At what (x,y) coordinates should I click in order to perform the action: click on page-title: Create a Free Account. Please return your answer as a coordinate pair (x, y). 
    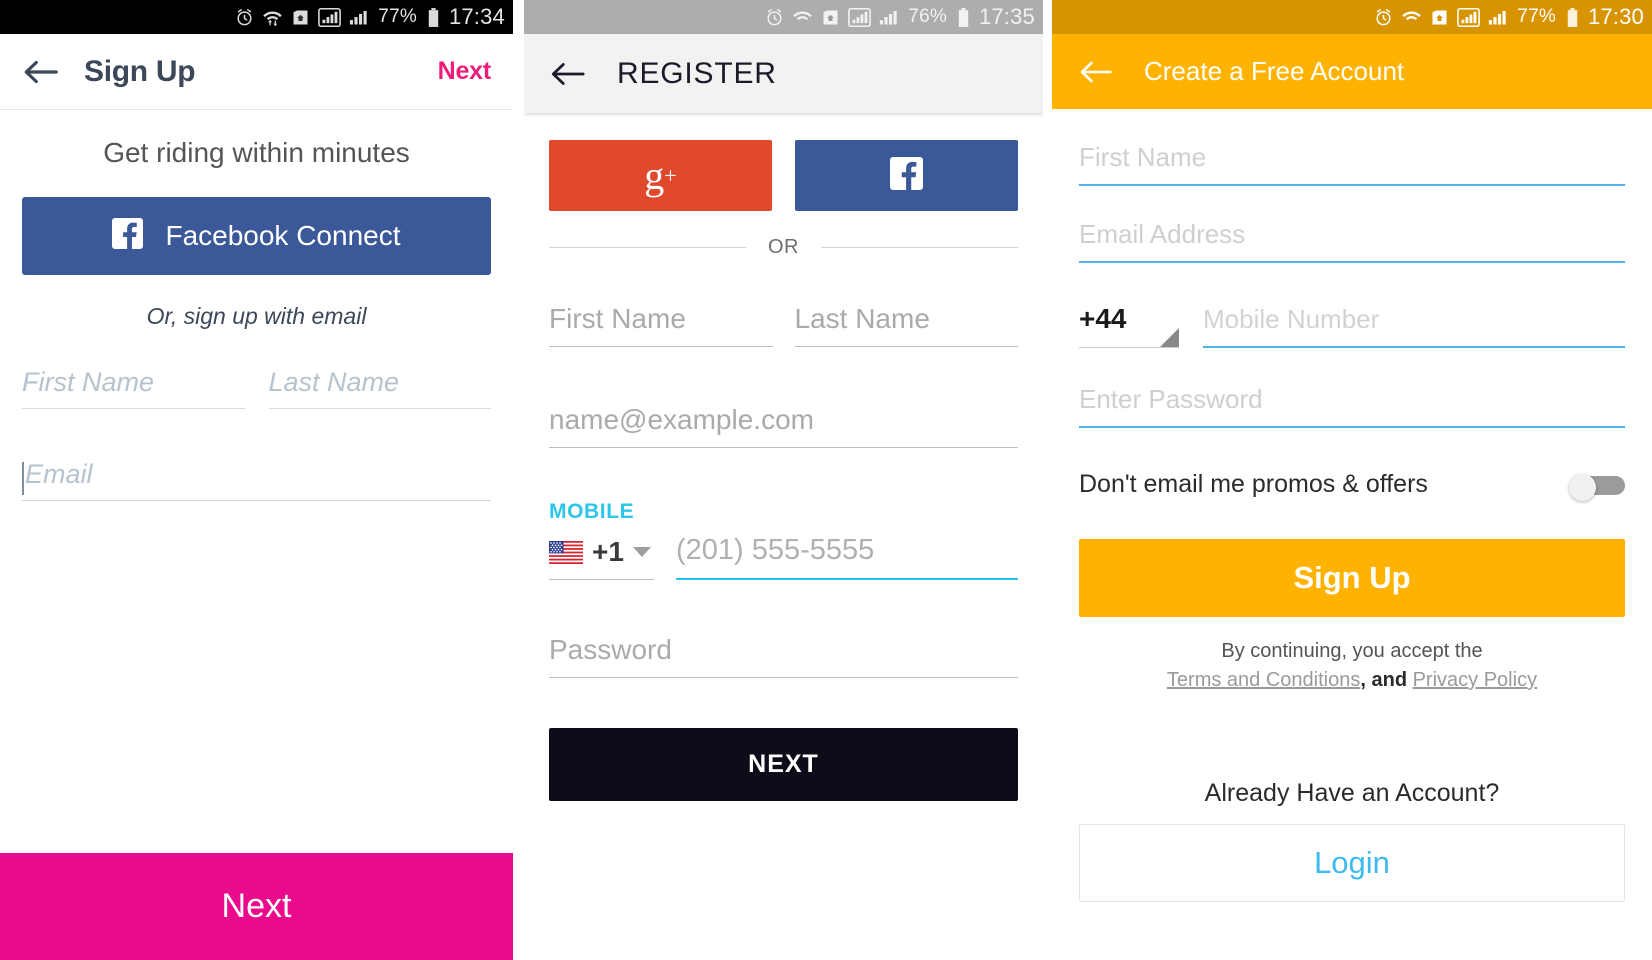
    Looking at the image, I should click on (1274, 71).